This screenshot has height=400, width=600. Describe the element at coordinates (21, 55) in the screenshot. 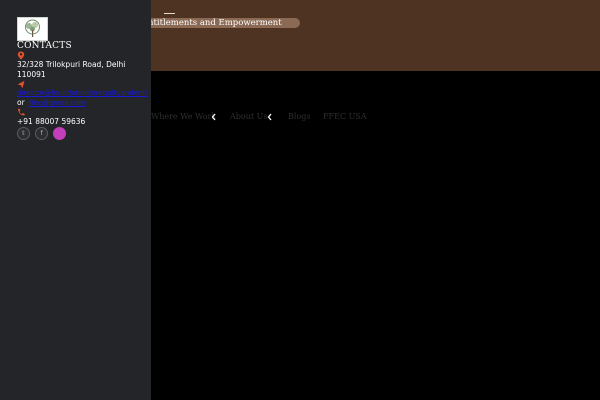

I see `map-pin-icon` at that location.